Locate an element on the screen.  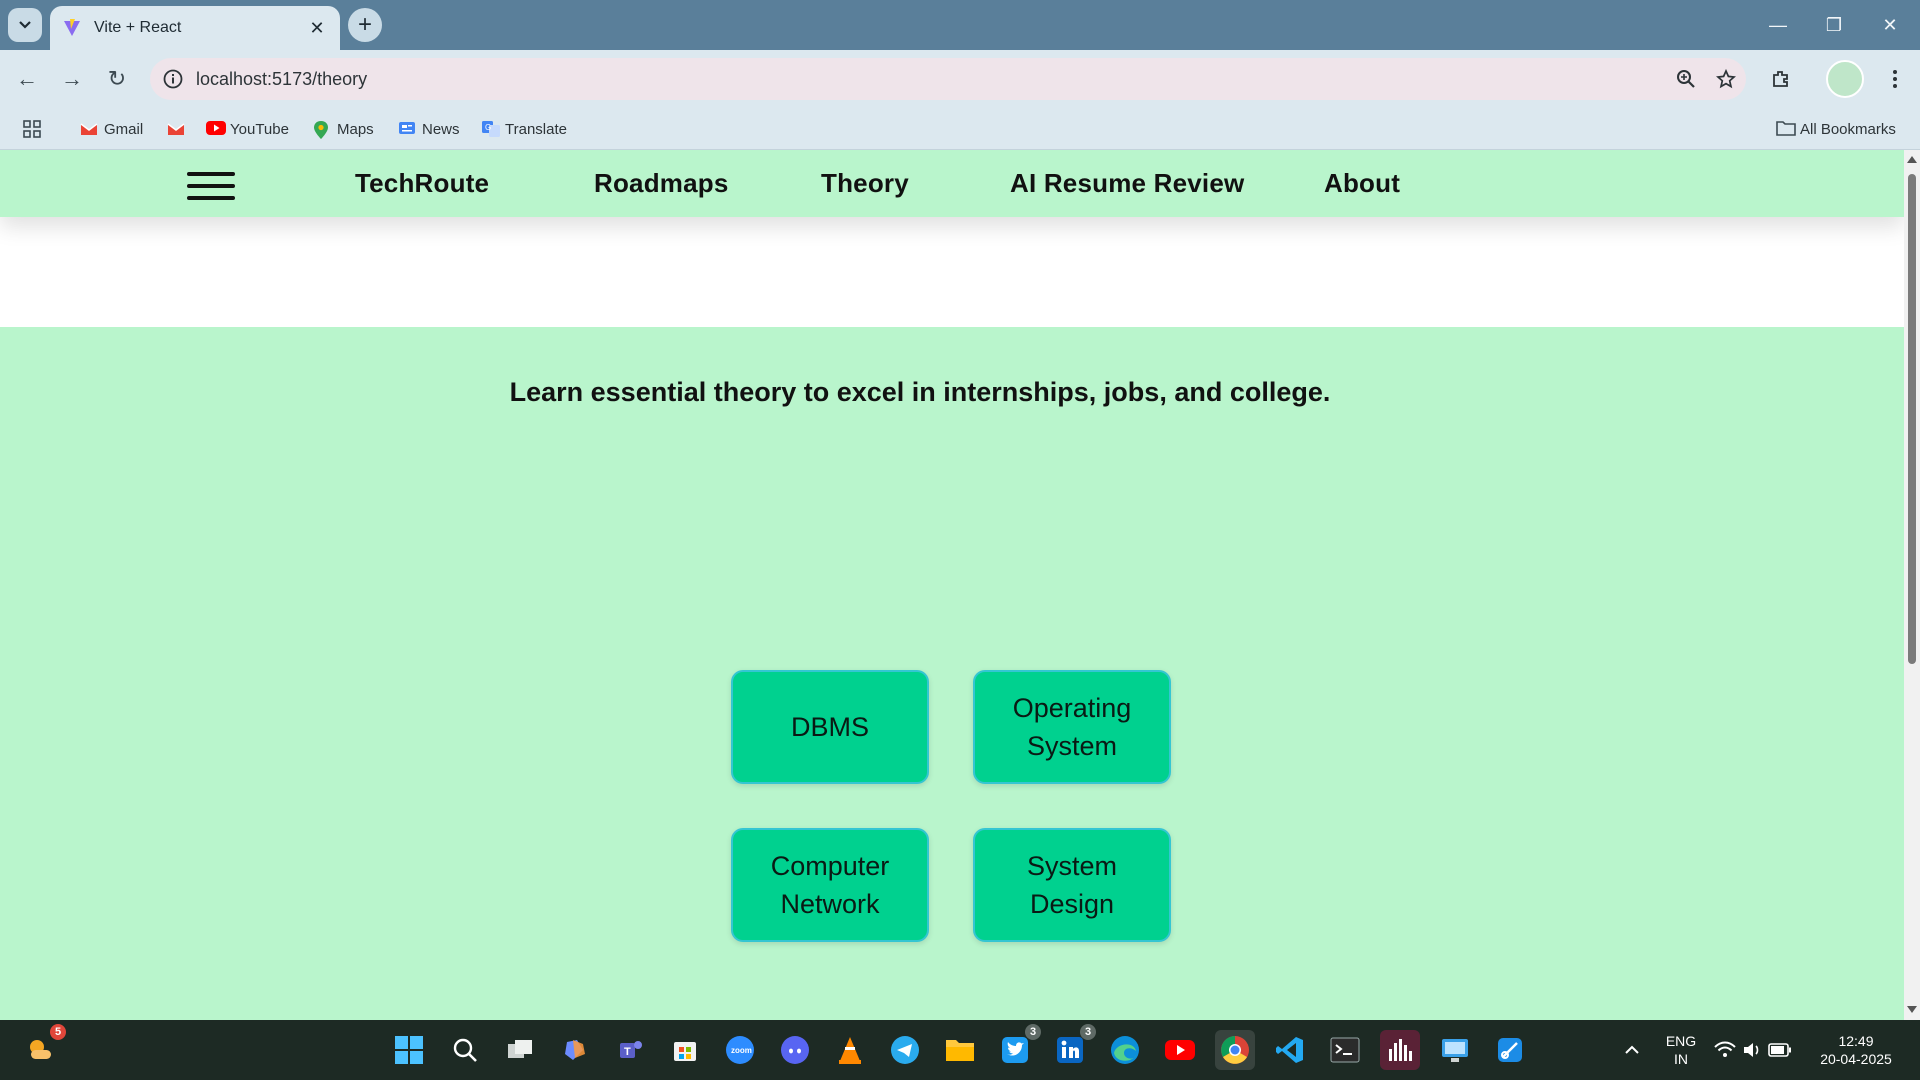
battery-icon is located at coordinates (1779, 1050).